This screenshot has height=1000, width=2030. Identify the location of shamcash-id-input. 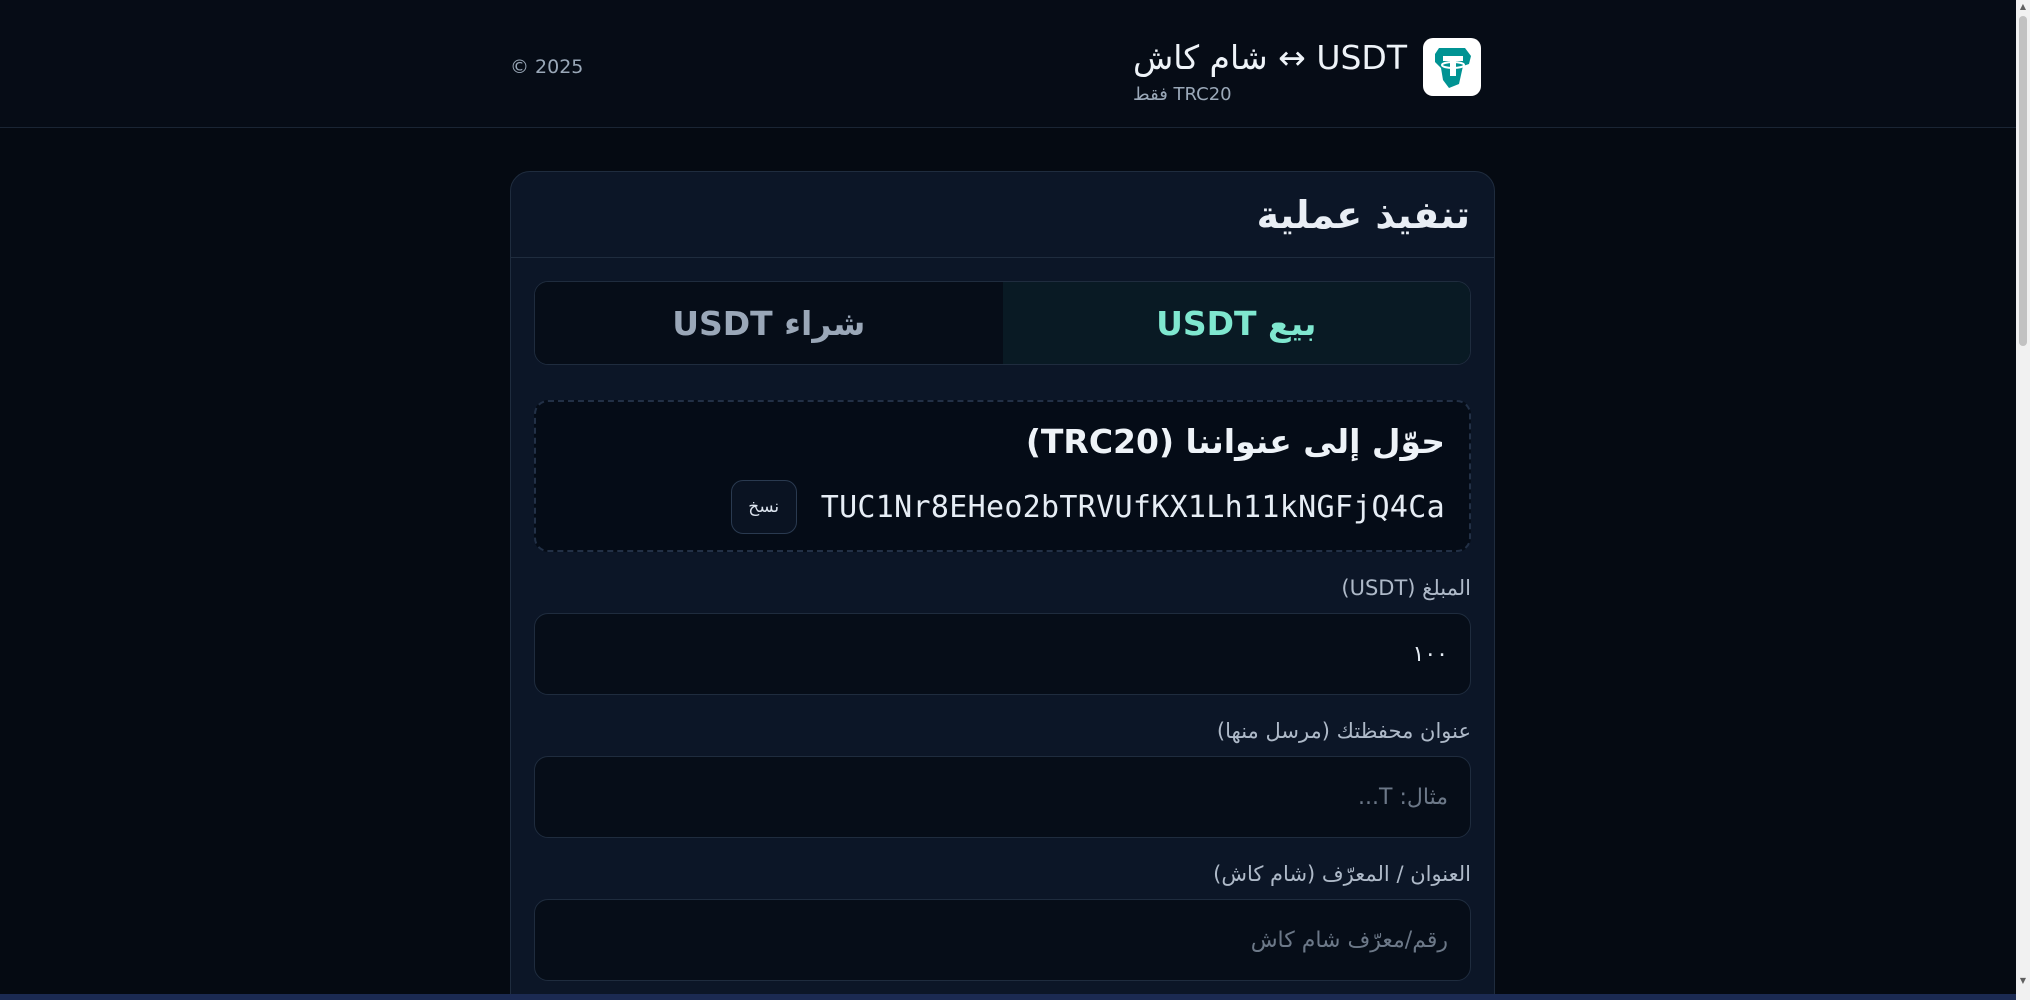
(1002, 940).